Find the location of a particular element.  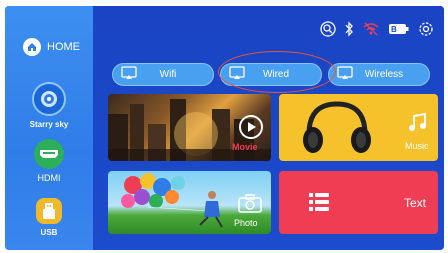

movie-label: Movie is located at coordinates (245, 147).